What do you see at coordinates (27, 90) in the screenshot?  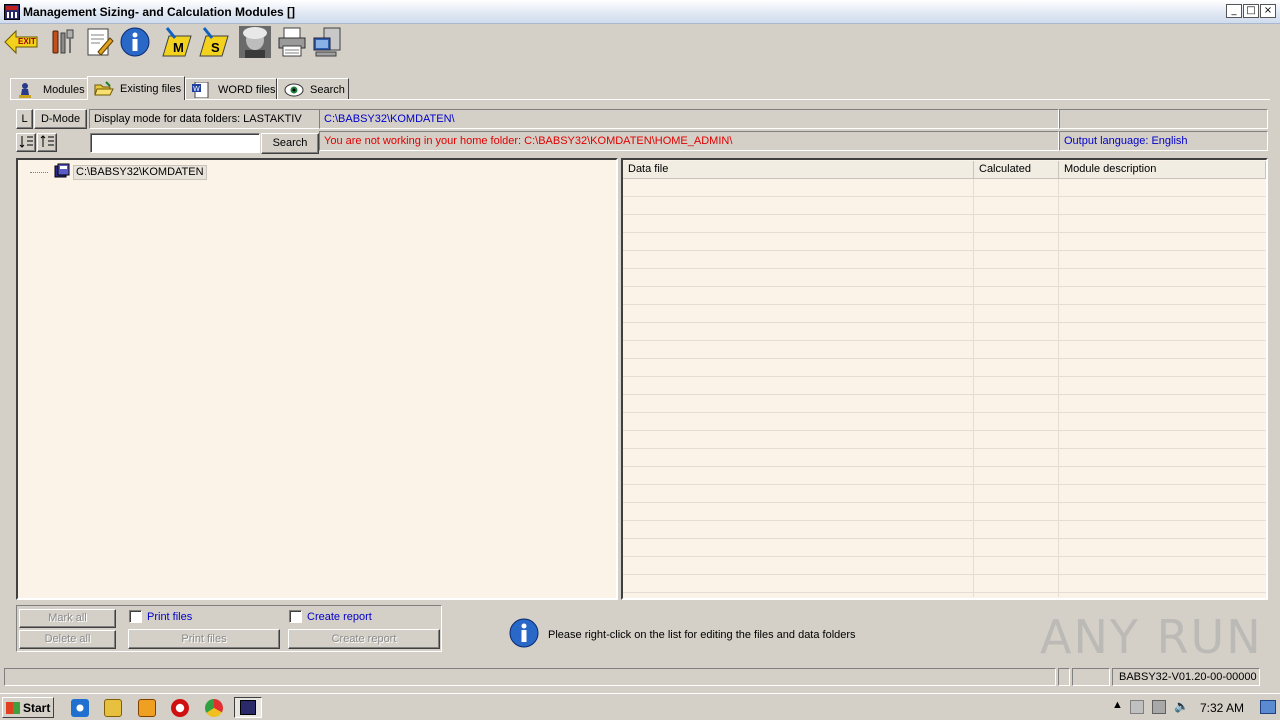 I see `chess-piece-icon` at bounding box center [27, 90].